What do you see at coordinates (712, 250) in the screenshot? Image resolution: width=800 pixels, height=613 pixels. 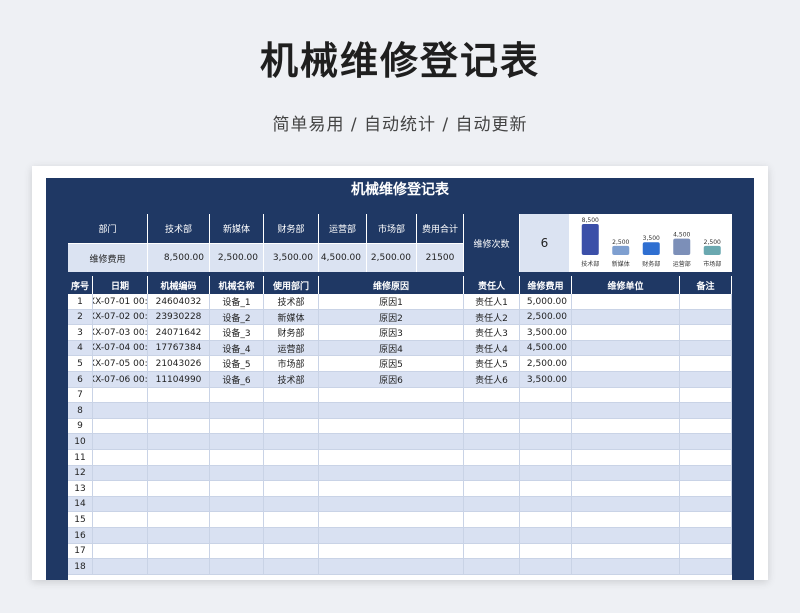 I see `bar-市场部` at bounding box center [712, 250].